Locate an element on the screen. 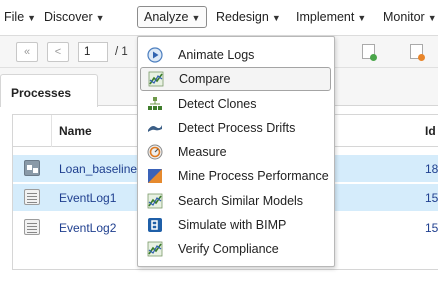 The image size is (438, 282). menu-implement: Implement ▼ is located at coordinates (331, 17).